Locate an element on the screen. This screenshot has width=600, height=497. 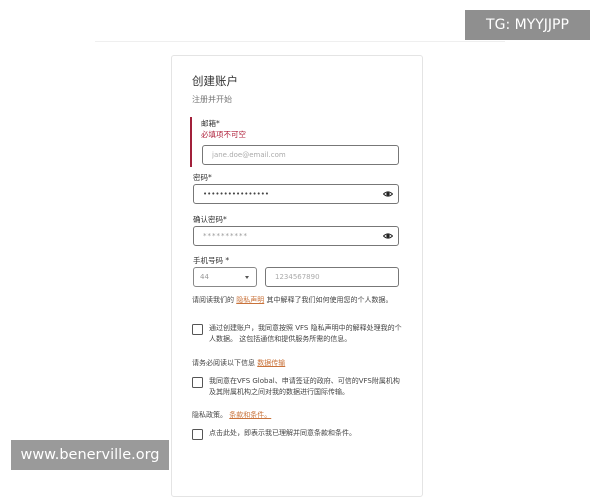
terms-link: 条款和条件。 is located at coordinates (250, 415).